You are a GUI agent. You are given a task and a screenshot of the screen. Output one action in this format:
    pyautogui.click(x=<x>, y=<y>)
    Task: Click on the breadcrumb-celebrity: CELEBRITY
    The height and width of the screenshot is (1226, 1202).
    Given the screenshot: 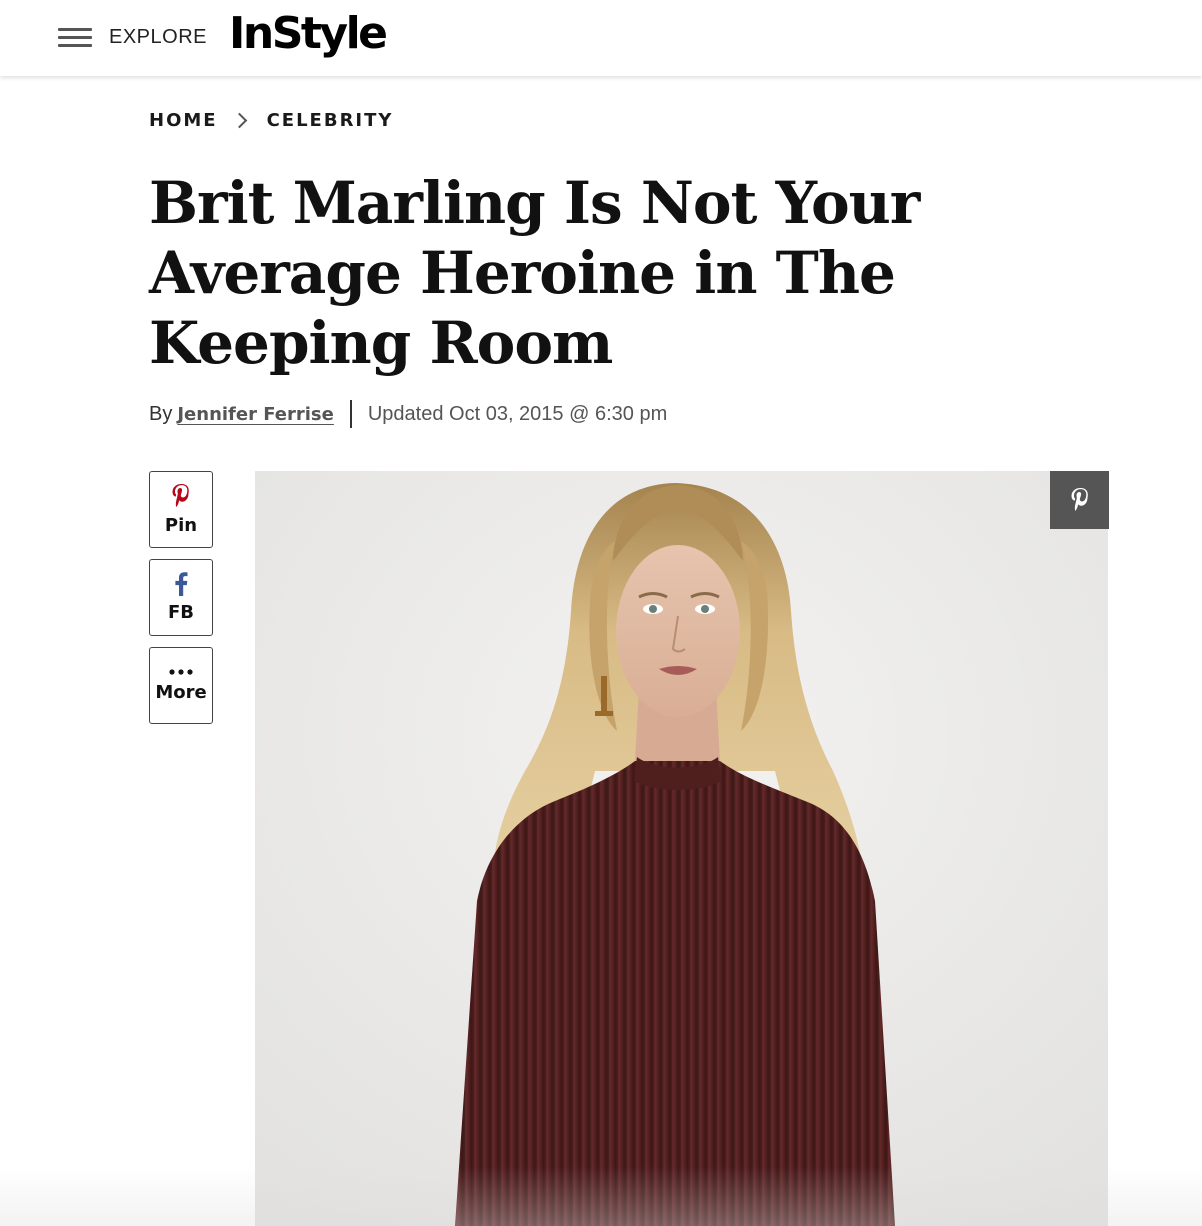 What is the action you would take?
    pyautogui.click(x=330, y=120)
    